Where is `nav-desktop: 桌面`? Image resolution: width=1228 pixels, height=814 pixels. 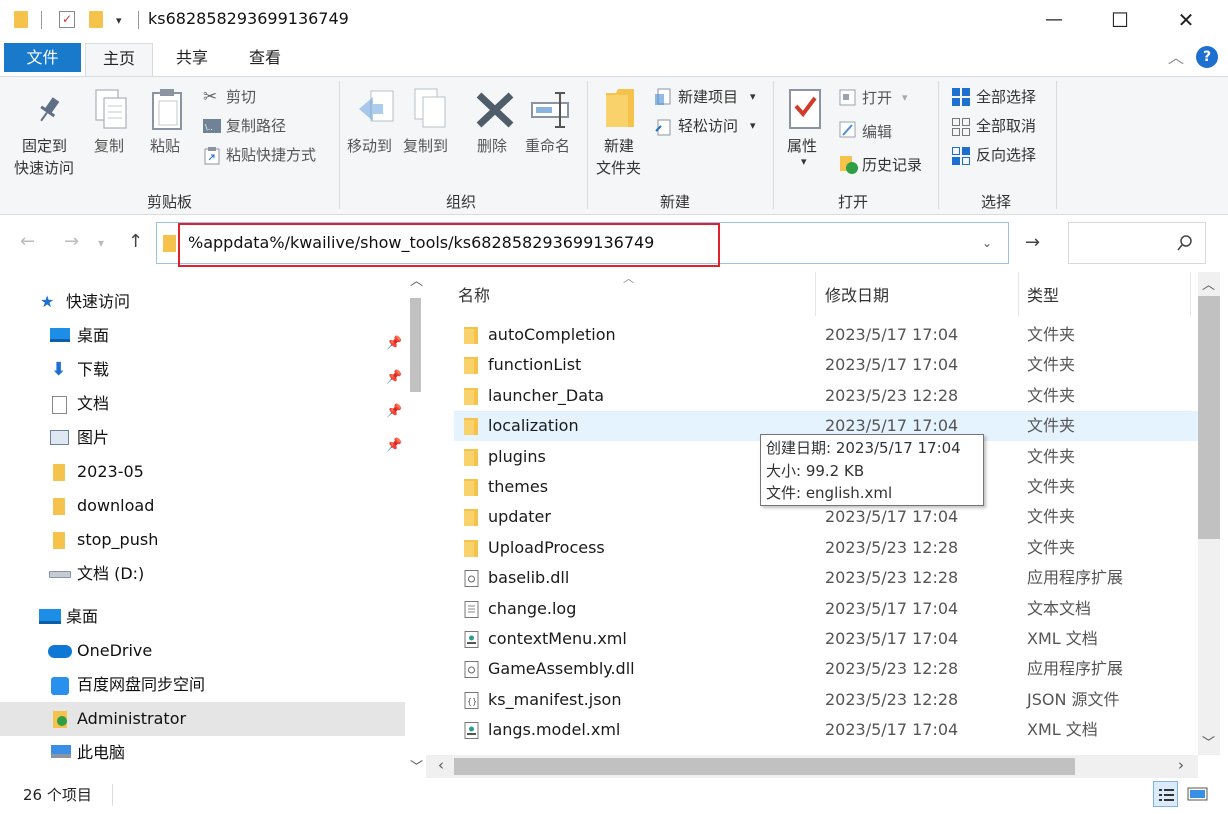 nav-desktop: 桌面 is located at coordinates (202, 617).